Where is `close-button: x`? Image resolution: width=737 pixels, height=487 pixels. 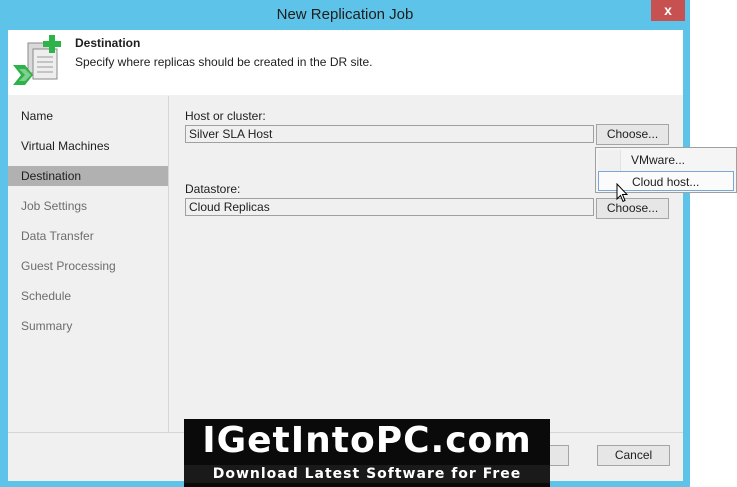
close-button: x is located at coordinates (668, 10).